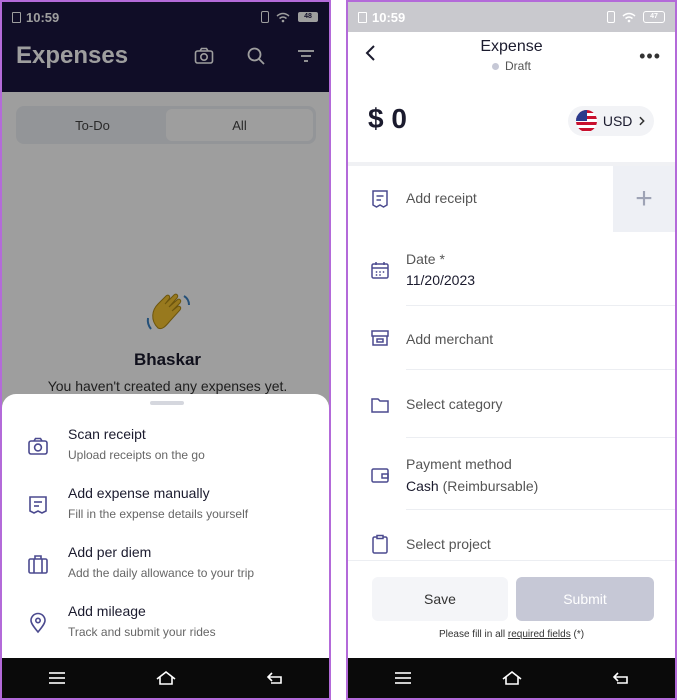 This screenshot has width=677, height=700. Describe the element at coordinates (511, 17) in the screenshot. I see `status-bar: 10:59 47` at that location.